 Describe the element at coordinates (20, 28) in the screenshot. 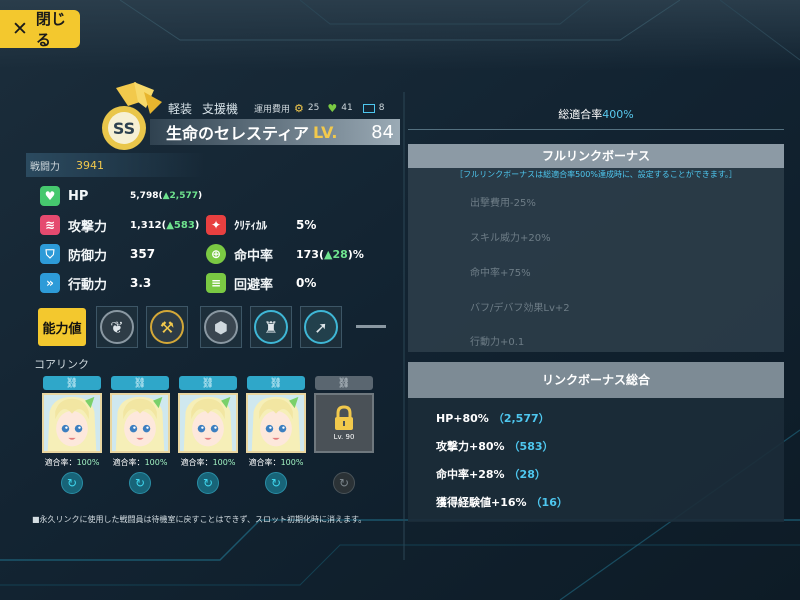

I see `close-icon: ✕` at that location.